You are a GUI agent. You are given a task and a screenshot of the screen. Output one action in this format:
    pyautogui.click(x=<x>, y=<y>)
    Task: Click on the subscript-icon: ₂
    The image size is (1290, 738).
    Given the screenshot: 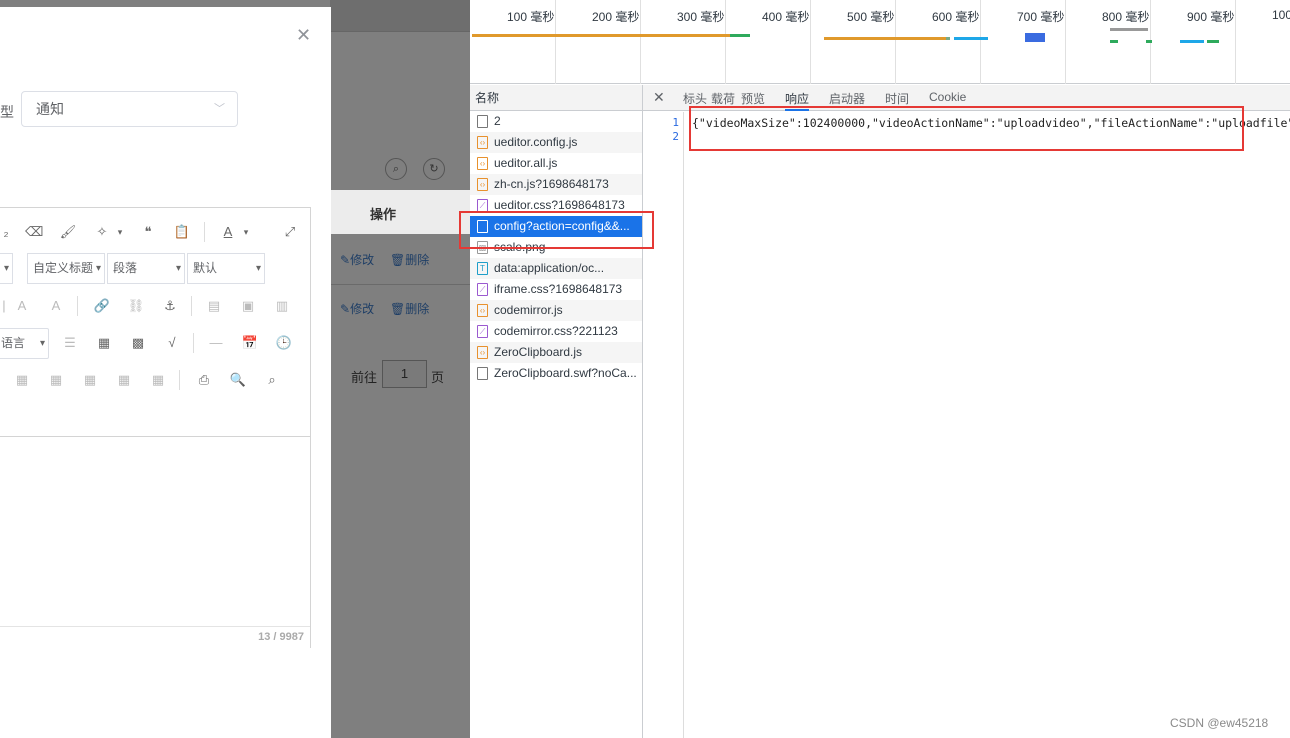 What is the action you would take?
    pyautogui.click(x=7, y=232)
    